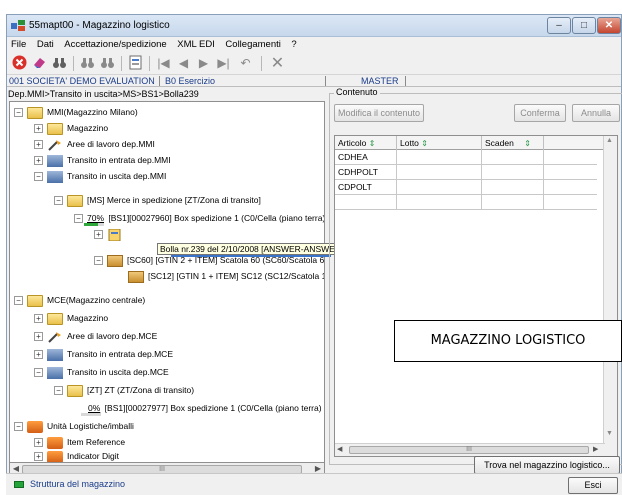 The width and height of the screenshot is (622, 495). I want to click on tree-node-transito-uscita-mce: − Transito in uscita dep.MCE, so click(101, 372).